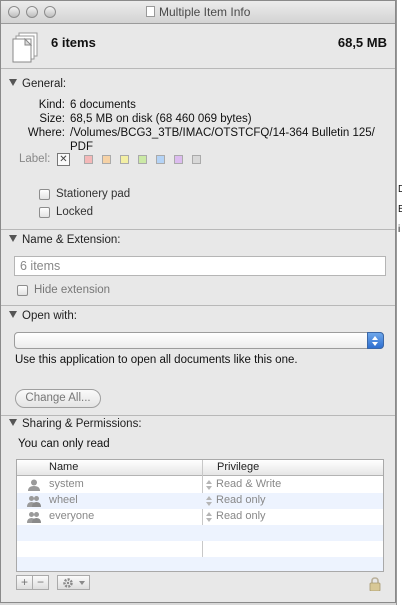 The height and width of the screenshot is (605, 402). What do you see at coordinates (63, 159) in the screenshot?
I see `label-none-button: ✕` at bounding box center [63, 159].